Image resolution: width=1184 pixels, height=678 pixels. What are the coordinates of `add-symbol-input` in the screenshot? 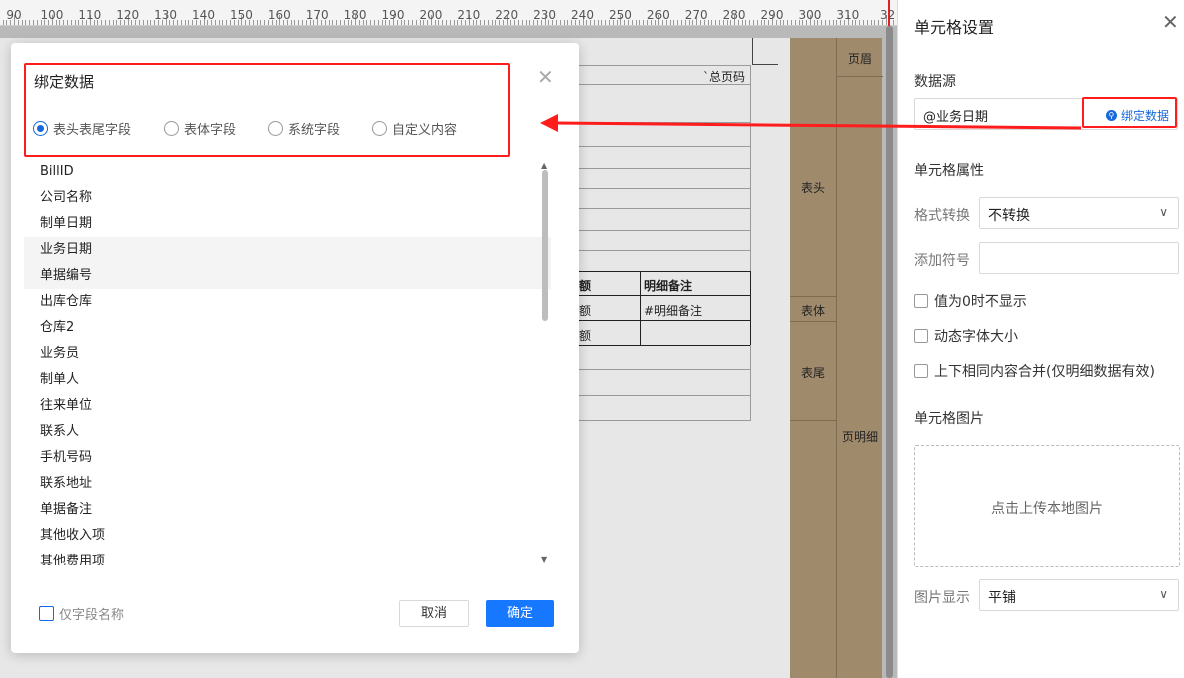 It's located at (1079, 258).